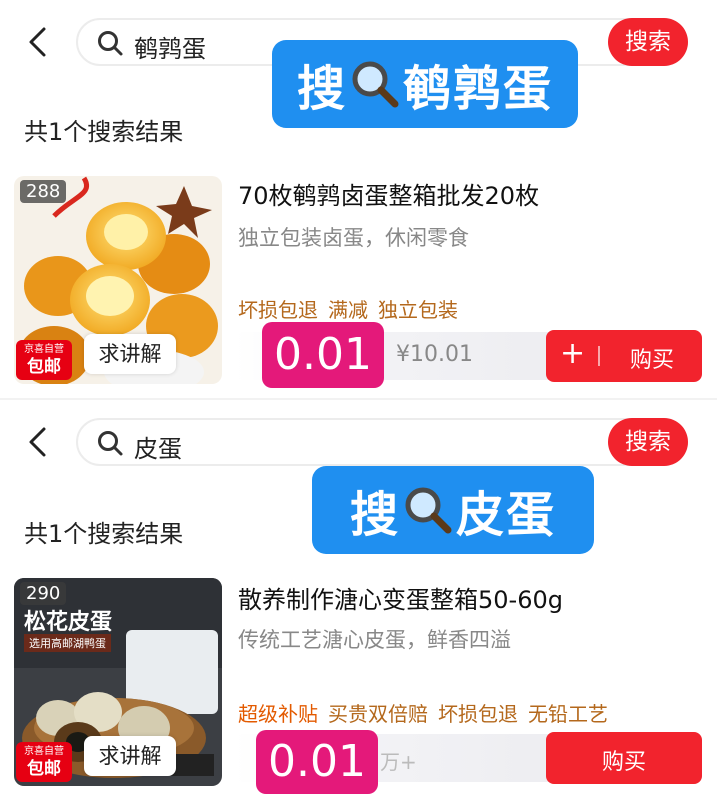  Describe the element at coordinates (68, 622) in the screenshot. I see `image-title-text: 松花皮蛋` at that location.